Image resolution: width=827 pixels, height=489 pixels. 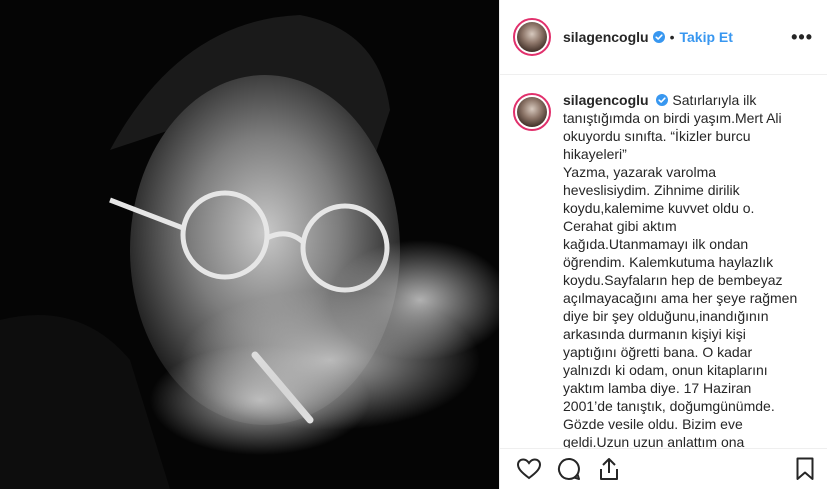 I want to click on comment-icon, so click(x=569, y=469).